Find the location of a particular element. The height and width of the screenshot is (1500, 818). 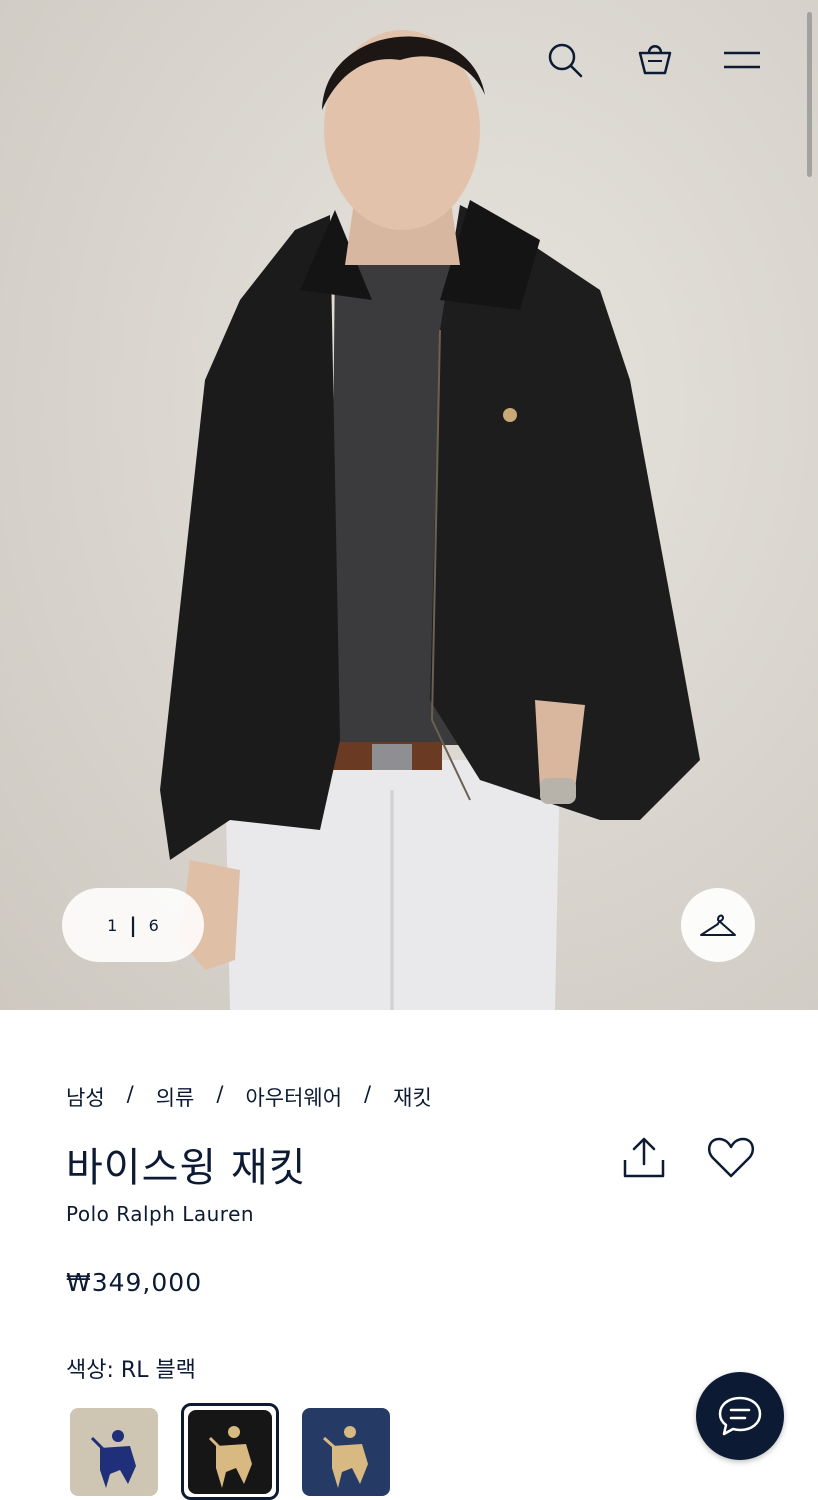

breadcrumb: 남성 / 의류 / 아우터웨어 / 재킷 is located at coordinates (249, 1097).